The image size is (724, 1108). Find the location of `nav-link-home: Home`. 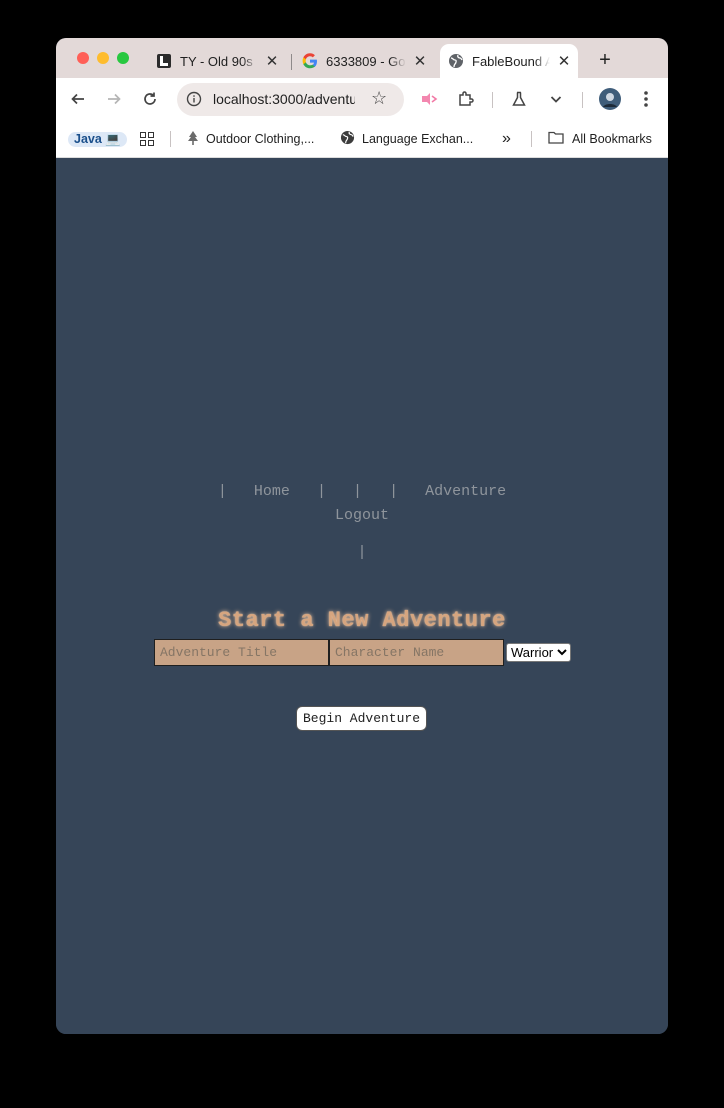

nav-link-home: Home is located at coordinates (272, 491).